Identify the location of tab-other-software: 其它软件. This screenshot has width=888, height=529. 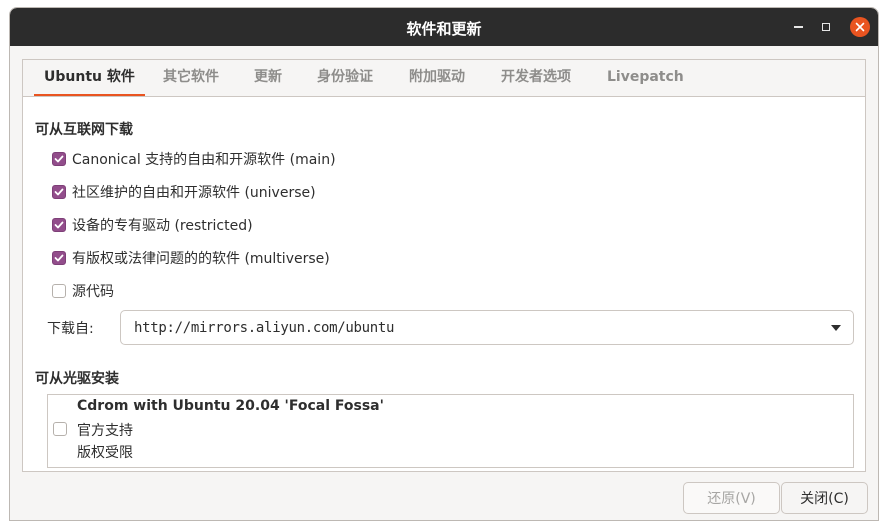
(191, 77).